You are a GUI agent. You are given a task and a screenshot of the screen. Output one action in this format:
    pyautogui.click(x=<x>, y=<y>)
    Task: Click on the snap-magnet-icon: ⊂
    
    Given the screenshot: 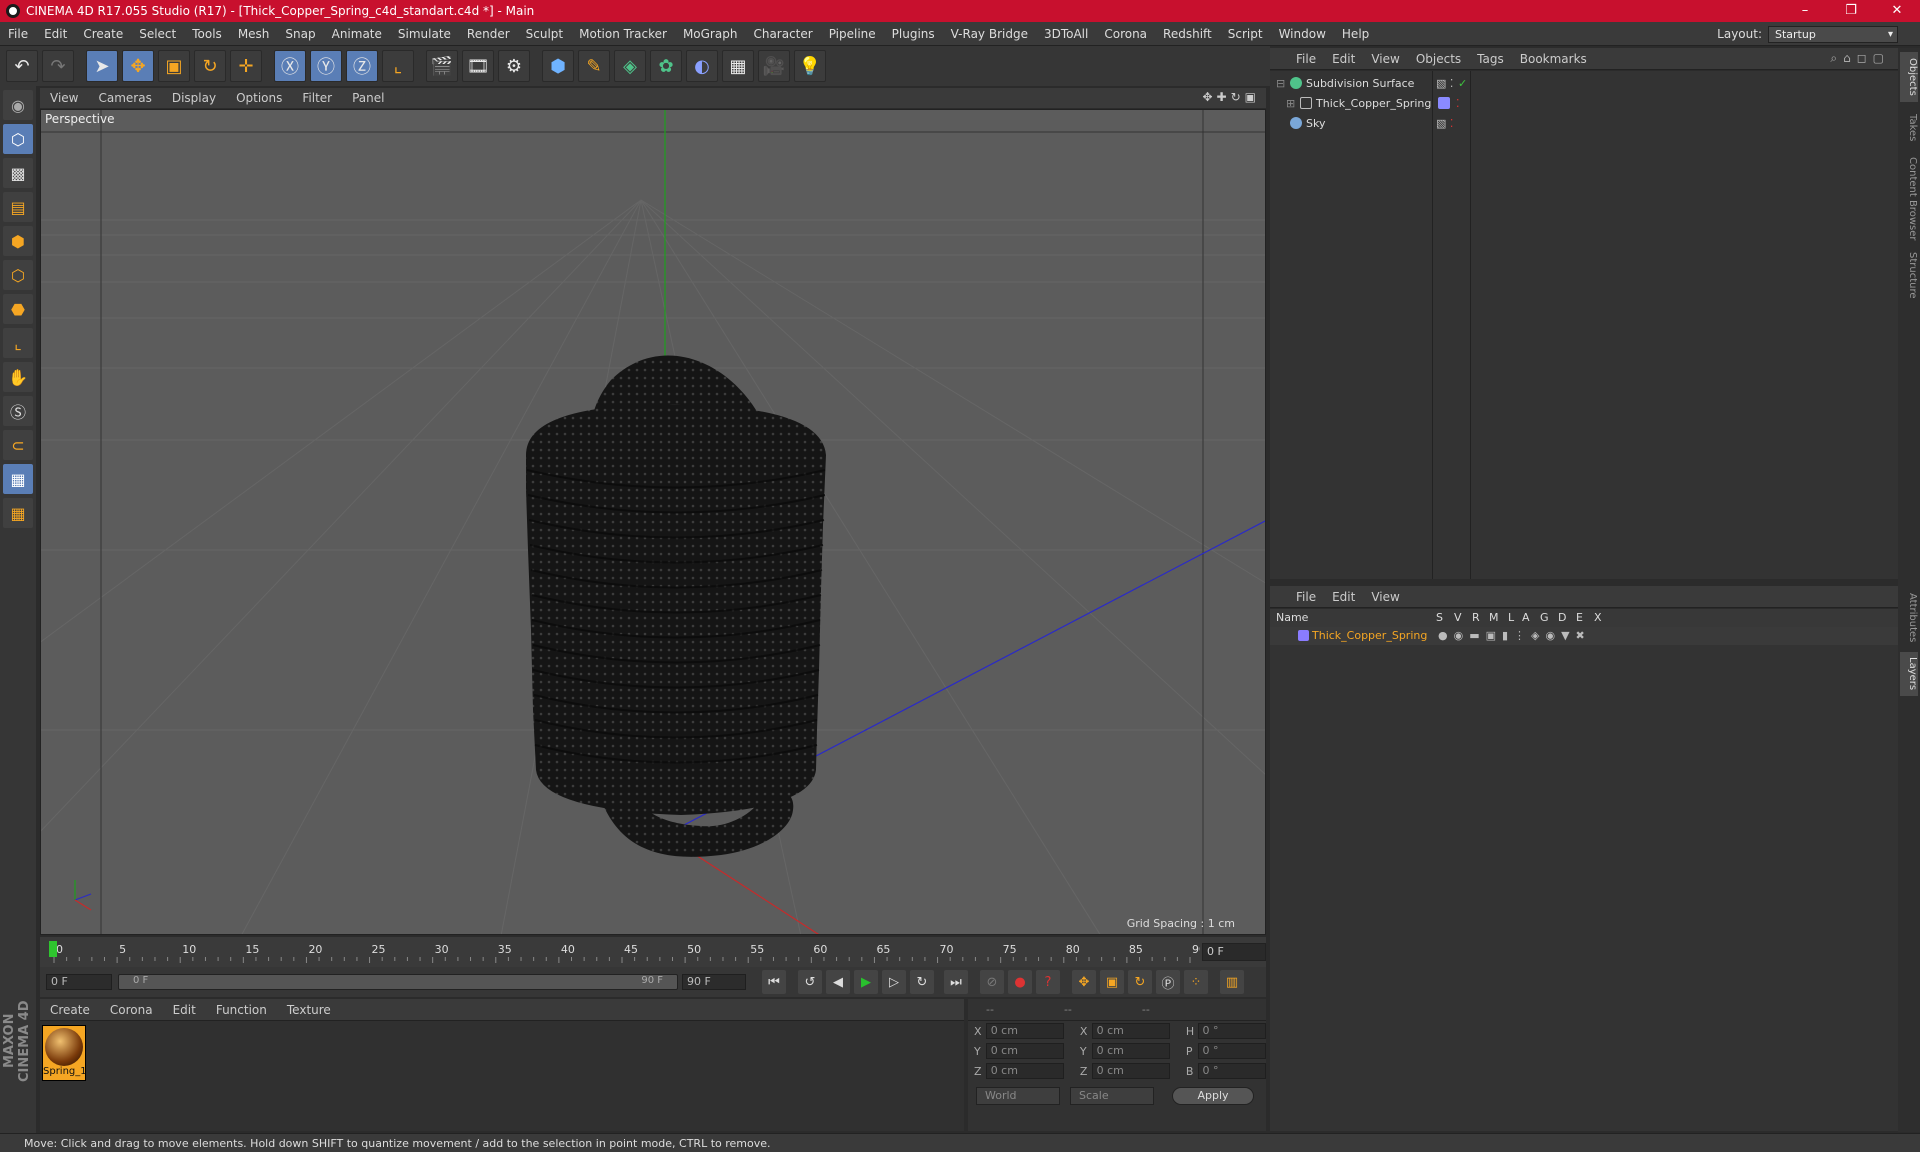 What is the action you would take?
    pyautogui.click(x=18, y=445)
    